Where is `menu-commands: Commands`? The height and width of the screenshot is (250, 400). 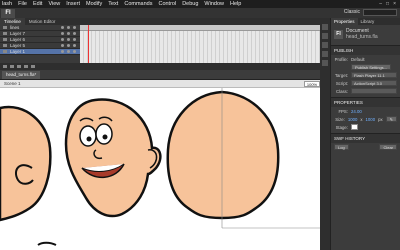 menu-commands: Commands is located at coordinates (138, 4).